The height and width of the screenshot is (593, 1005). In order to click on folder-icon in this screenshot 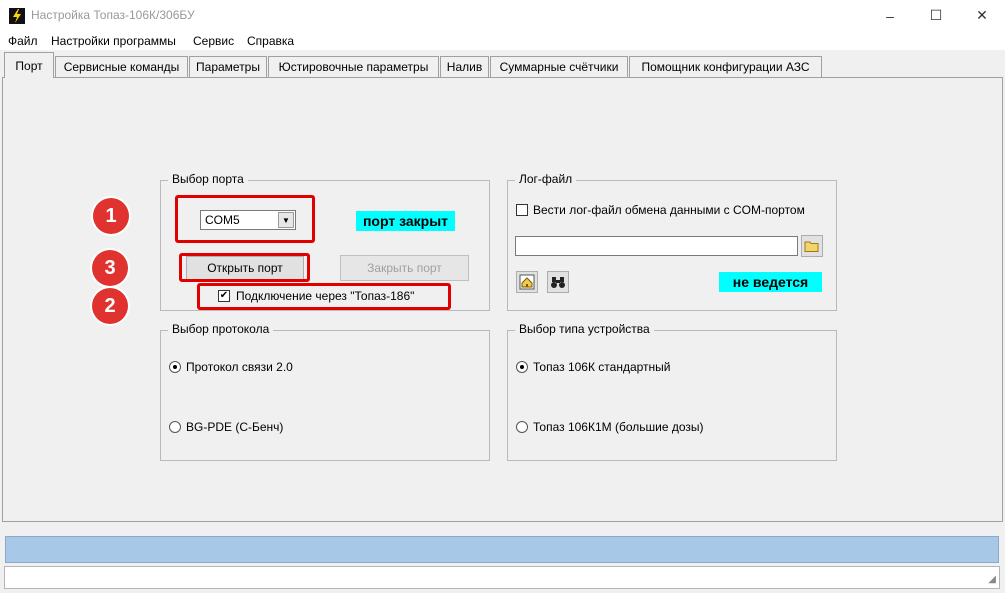, I will do `click(812, 246)`.